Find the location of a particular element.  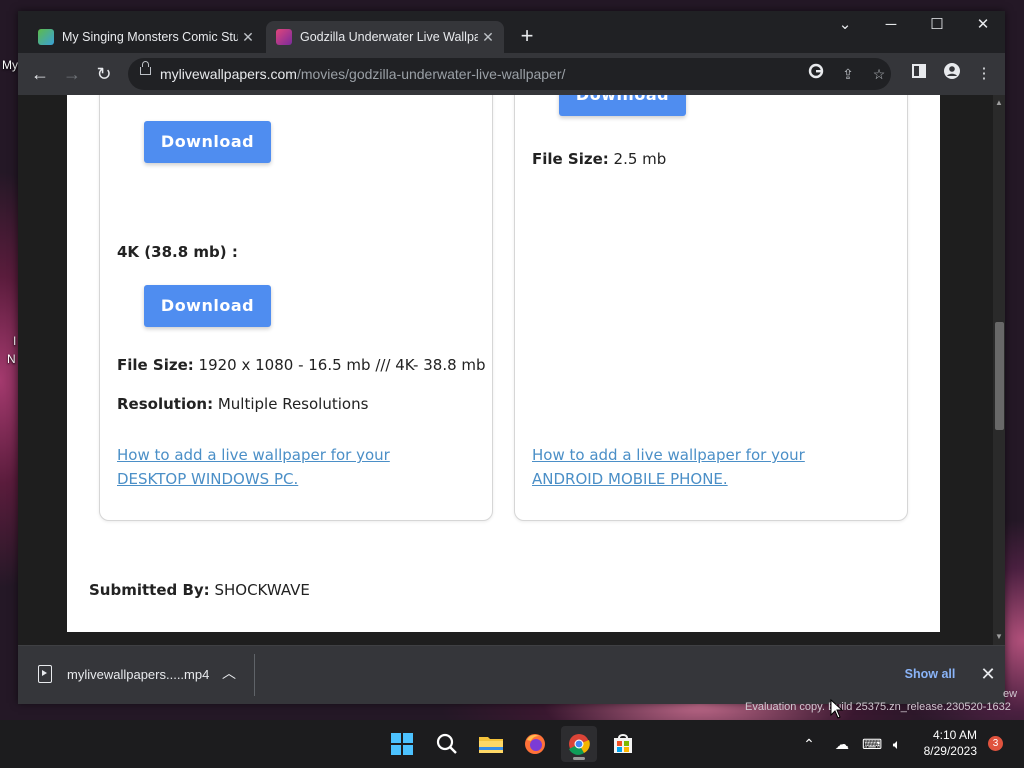

desktop-icon-label: I is located at coordinates (15, 341).